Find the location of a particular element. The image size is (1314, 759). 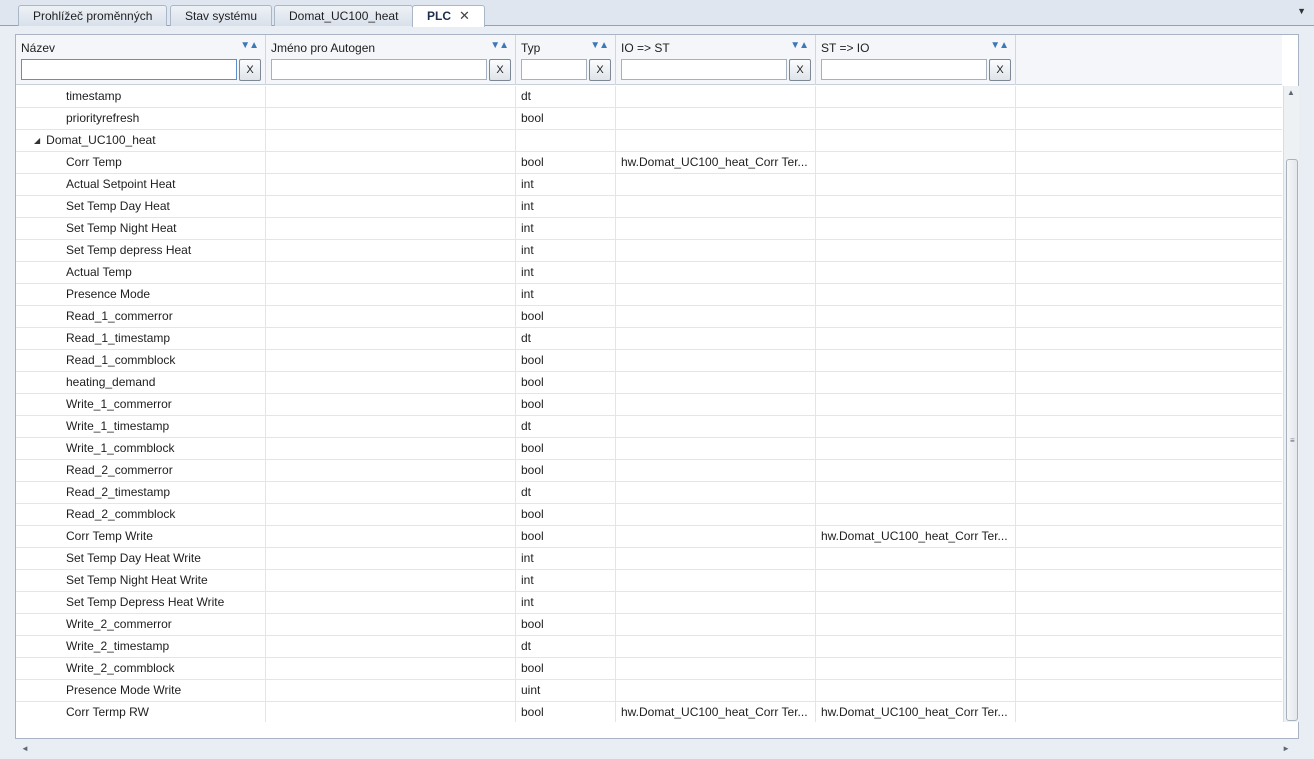

cell-name: Set Temp Night Heat Write is located at coordinates (141, 581).